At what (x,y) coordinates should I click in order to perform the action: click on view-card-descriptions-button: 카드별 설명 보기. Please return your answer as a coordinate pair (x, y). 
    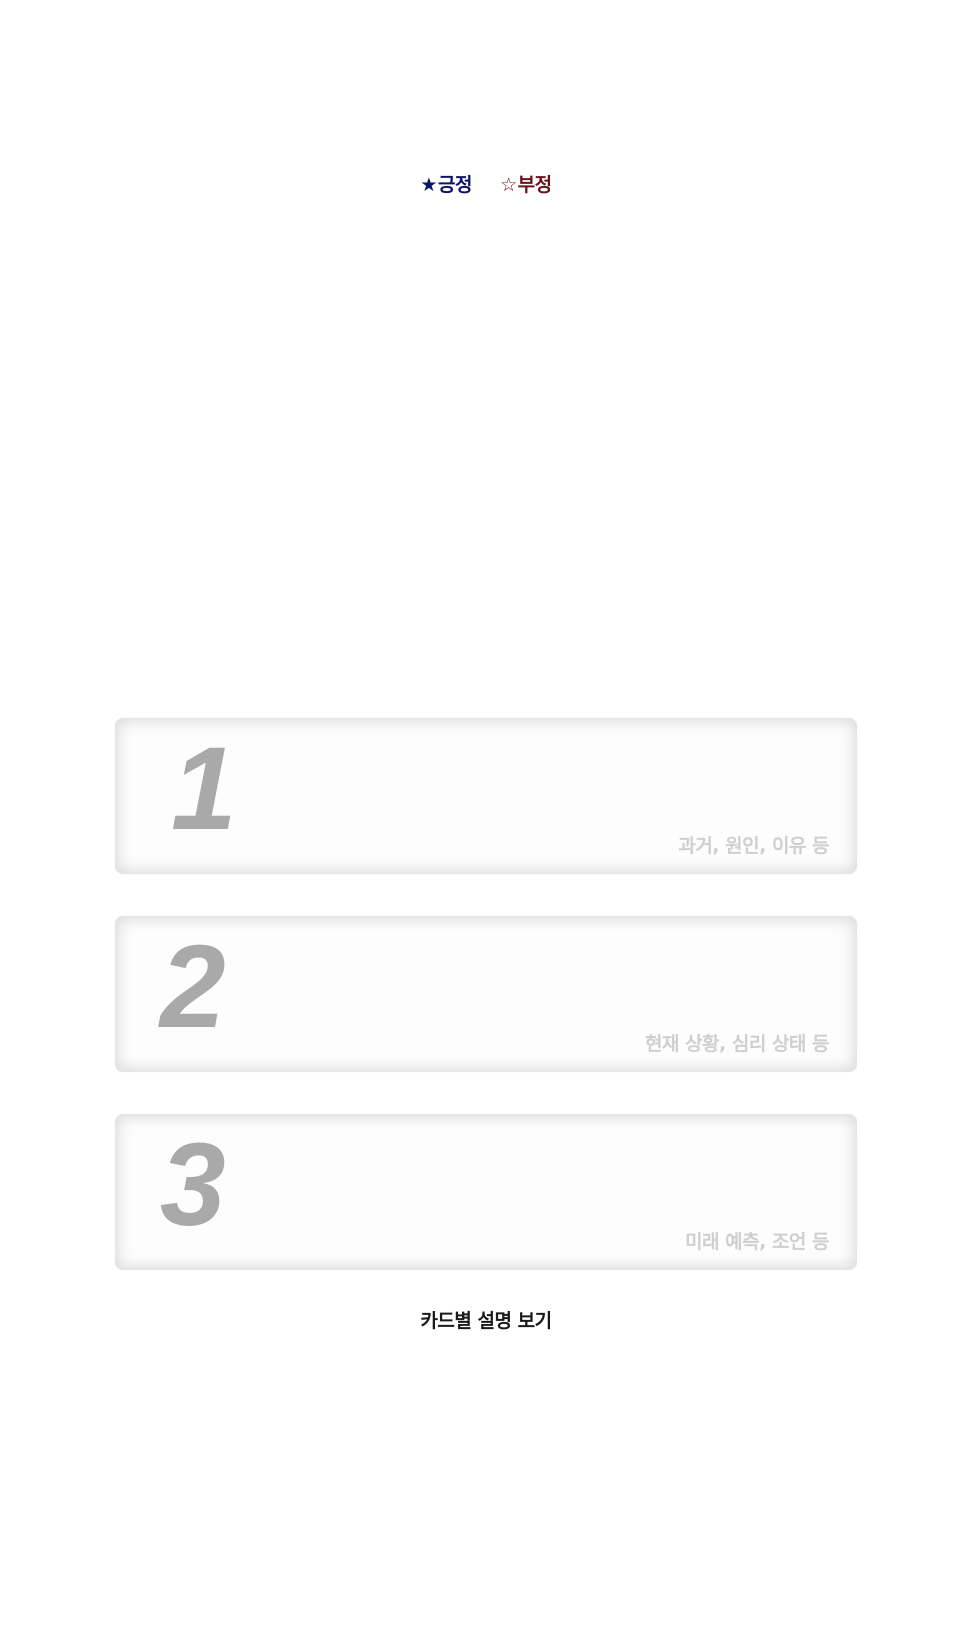
    Looking at the image, I should click on (486, 1319).